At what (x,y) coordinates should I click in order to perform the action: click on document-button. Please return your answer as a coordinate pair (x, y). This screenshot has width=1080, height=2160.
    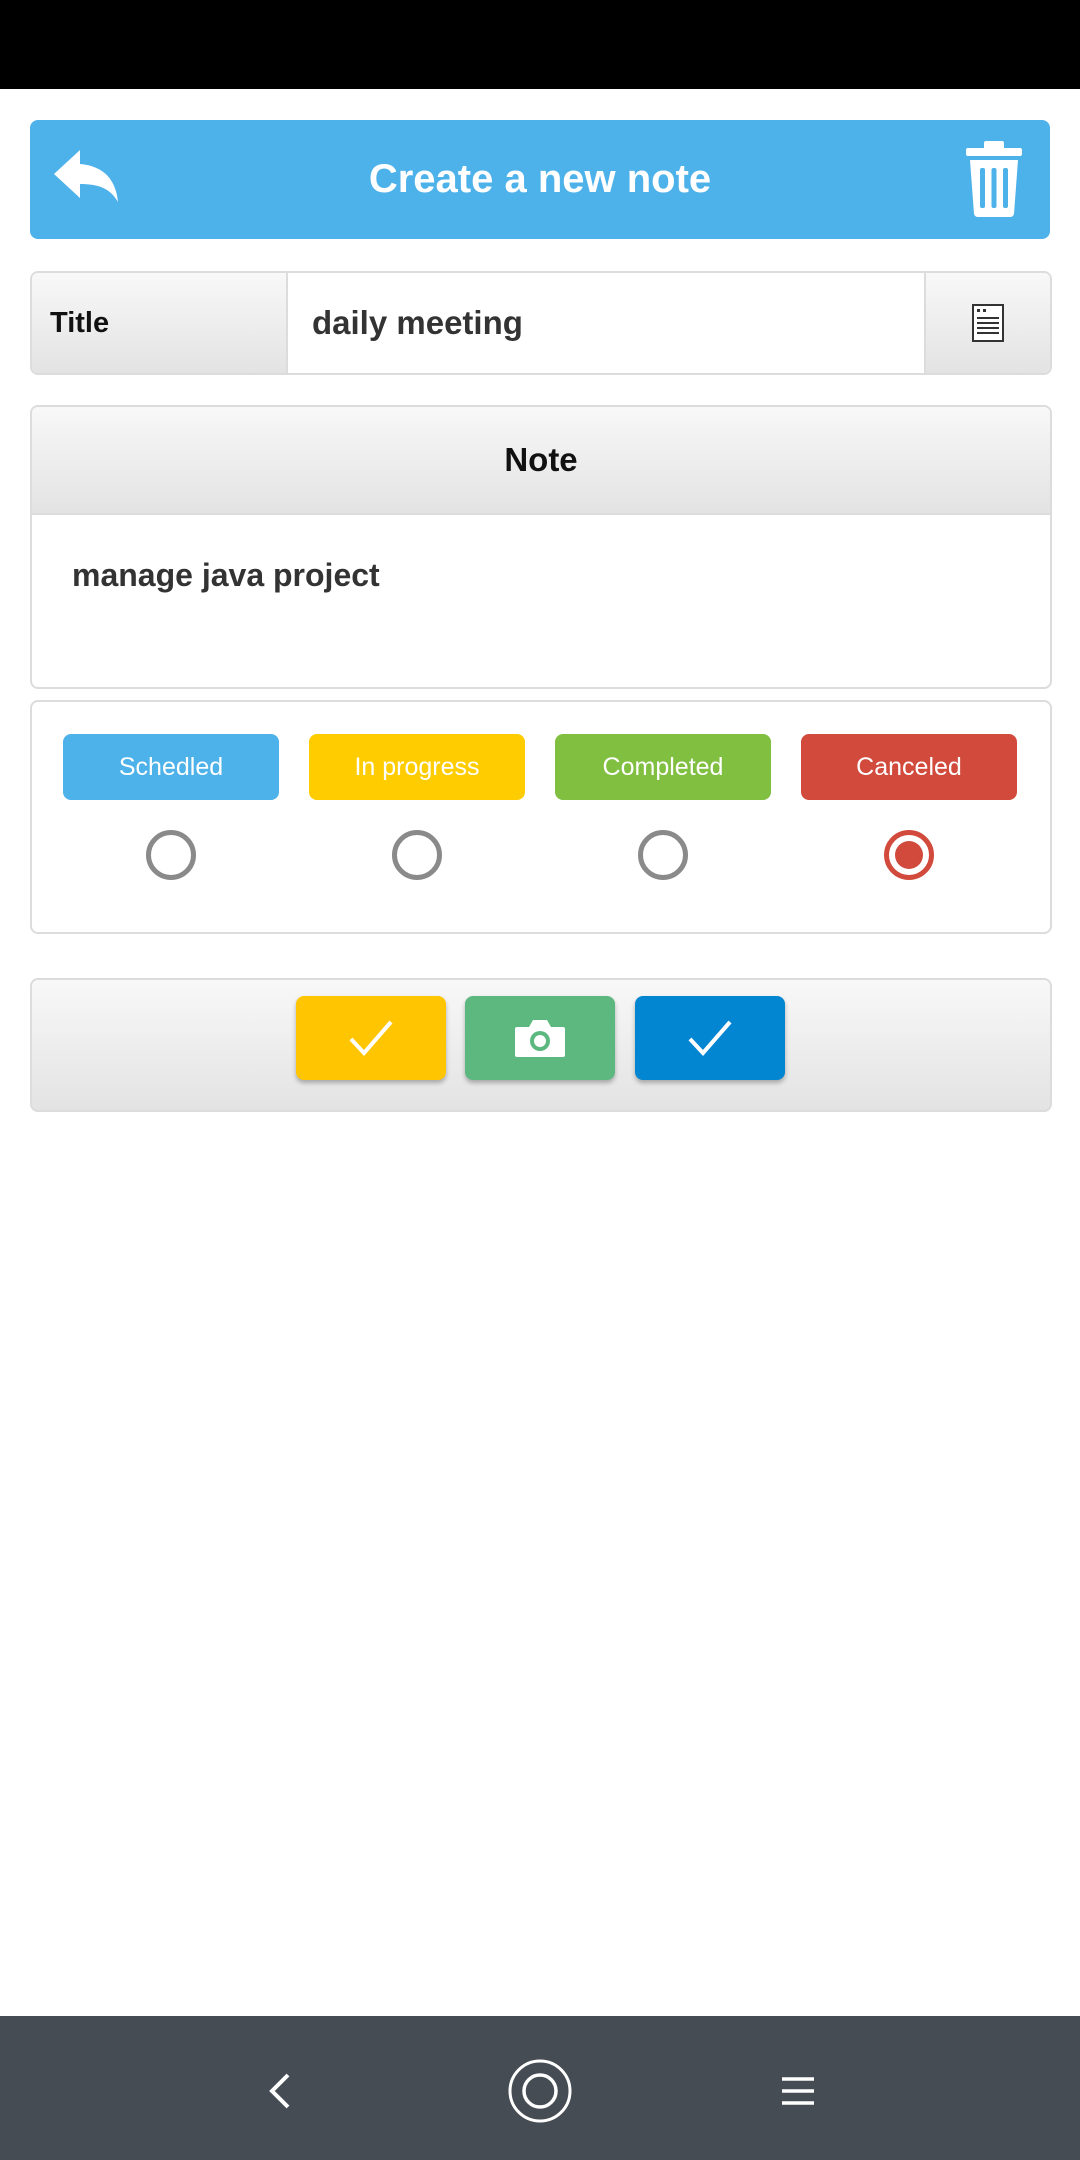
    Looking at the image, I should click on (987, 323).